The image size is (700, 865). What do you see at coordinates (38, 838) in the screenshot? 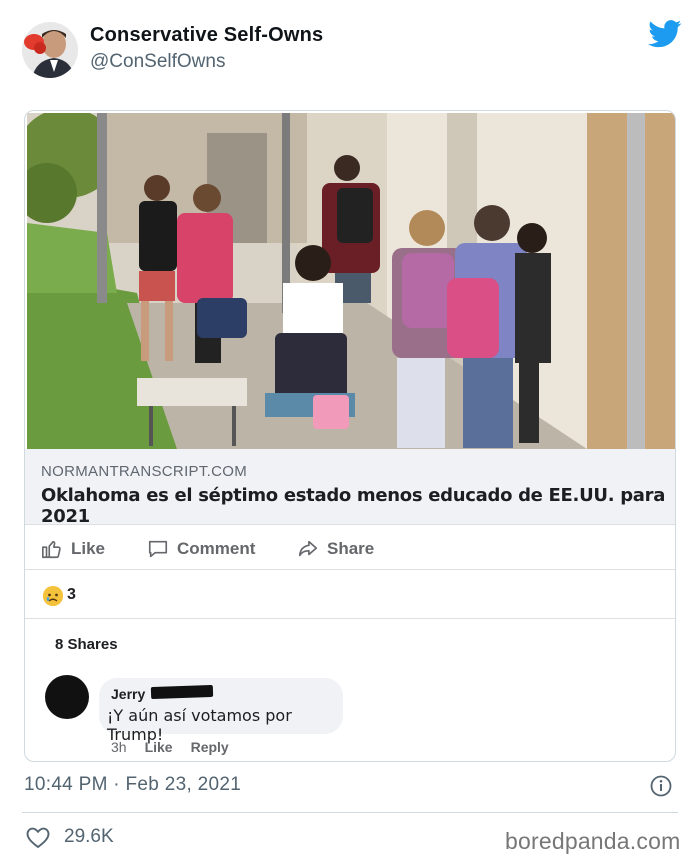
I see `heart-icon` at bounding box center [38, 838].